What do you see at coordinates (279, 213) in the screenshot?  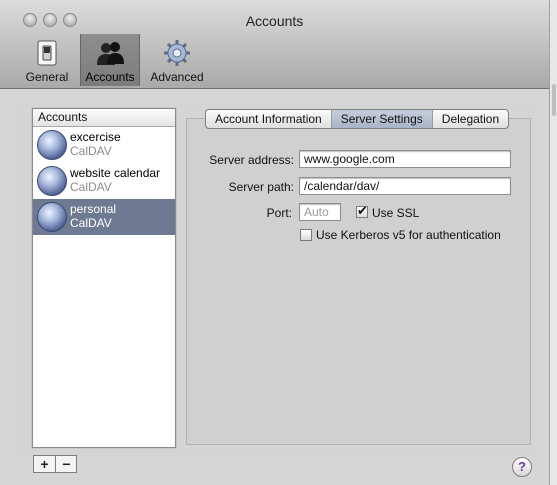 I see `port-label: Port:` at bounding box center [279, 213].